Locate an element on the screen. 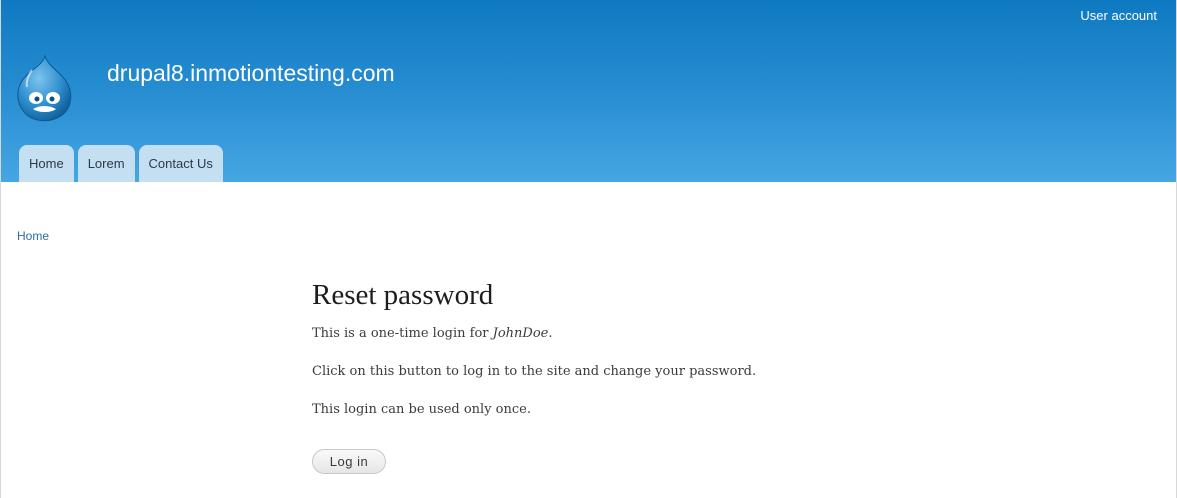 Image resolution: width=1177 pixels, height=498 pixels. nav-tab-home: Home is located at coordinates (46, 163).